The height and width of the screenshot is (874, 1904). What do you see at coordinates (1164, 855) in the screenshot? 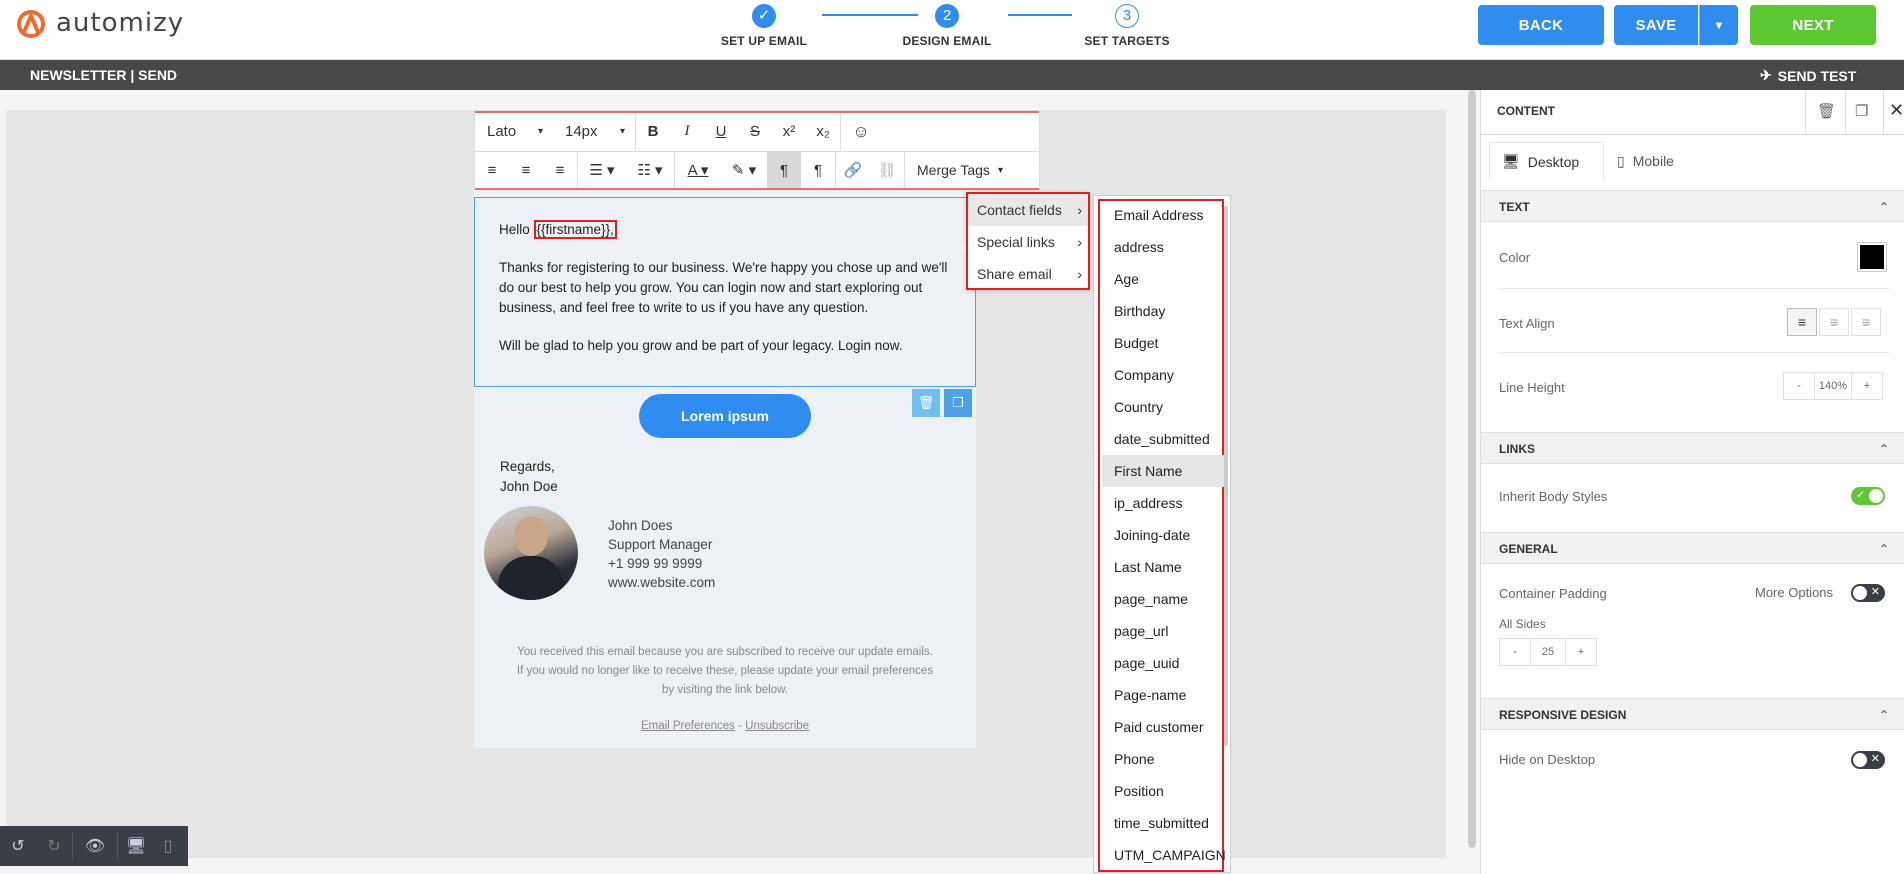
I see `menu-item-contact-field: UTM_CAMPAIGN` at bounding box center [1164, 855].